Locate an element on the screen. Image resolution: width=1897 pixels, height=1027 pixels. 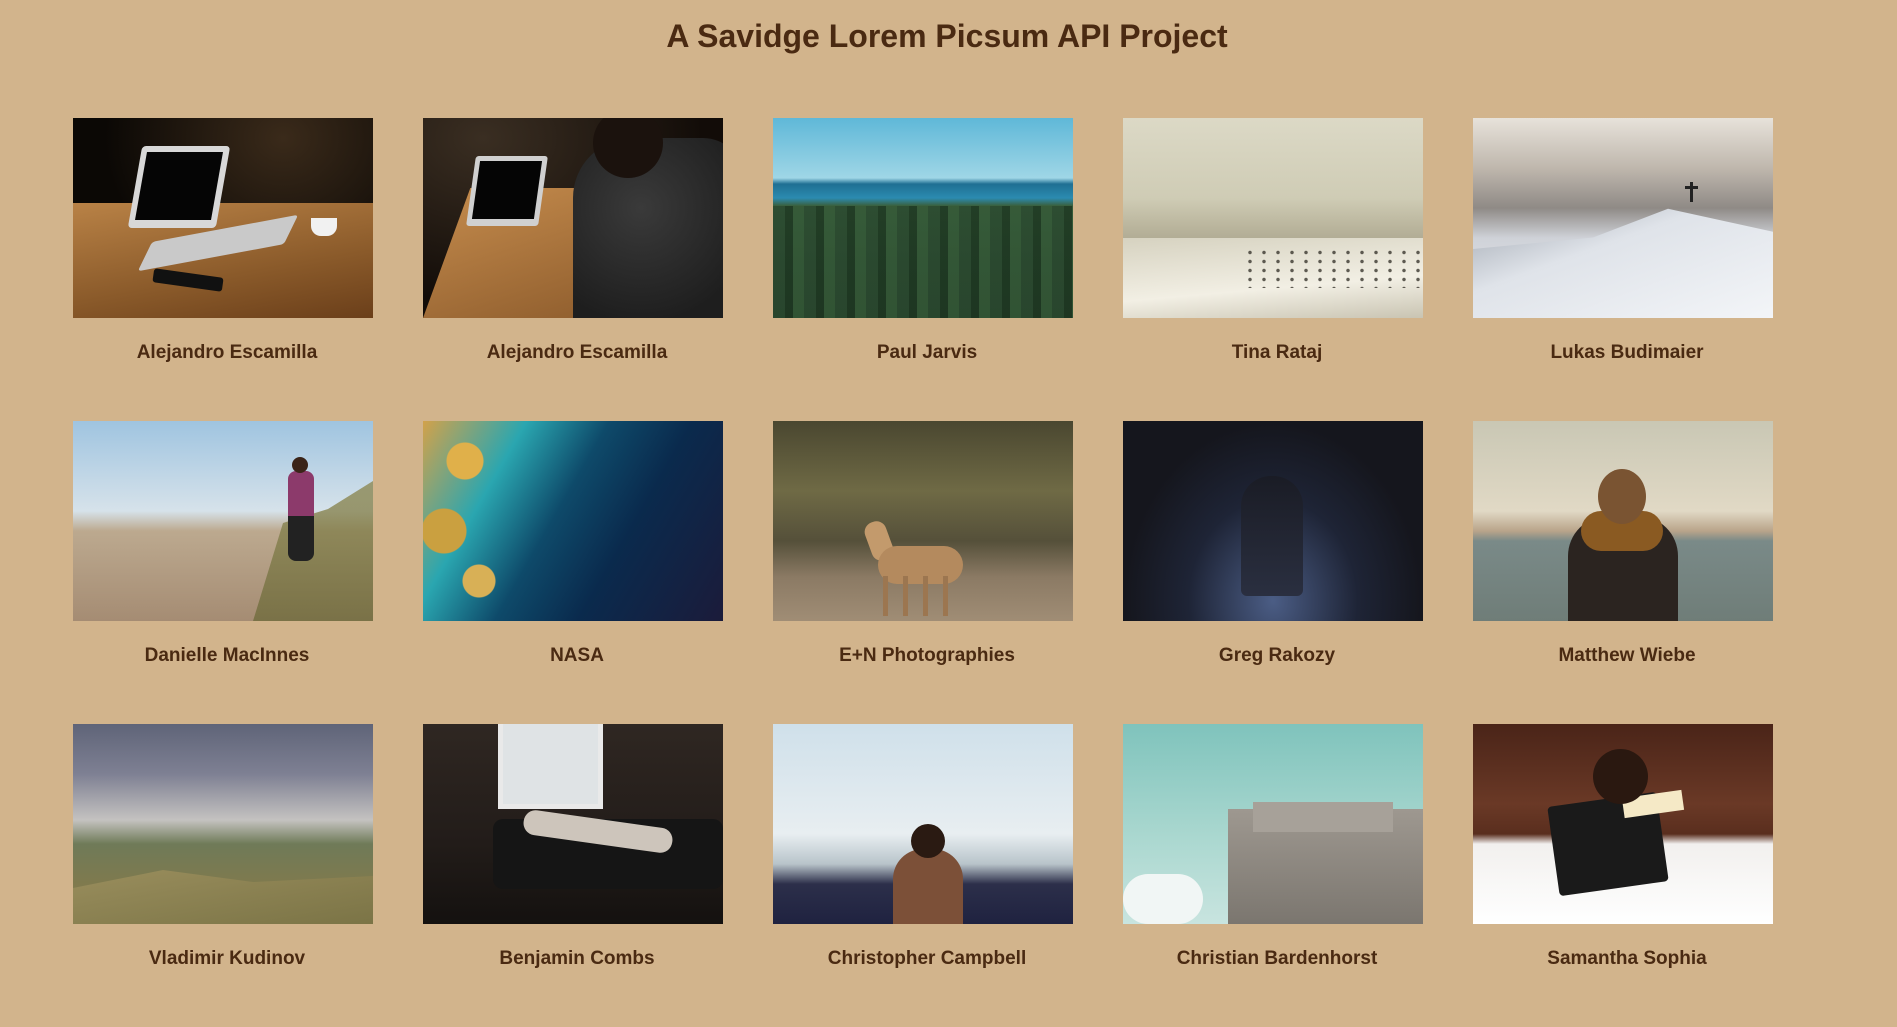
photo-card: Paul Jarvis is located at coordinates (923, 269).